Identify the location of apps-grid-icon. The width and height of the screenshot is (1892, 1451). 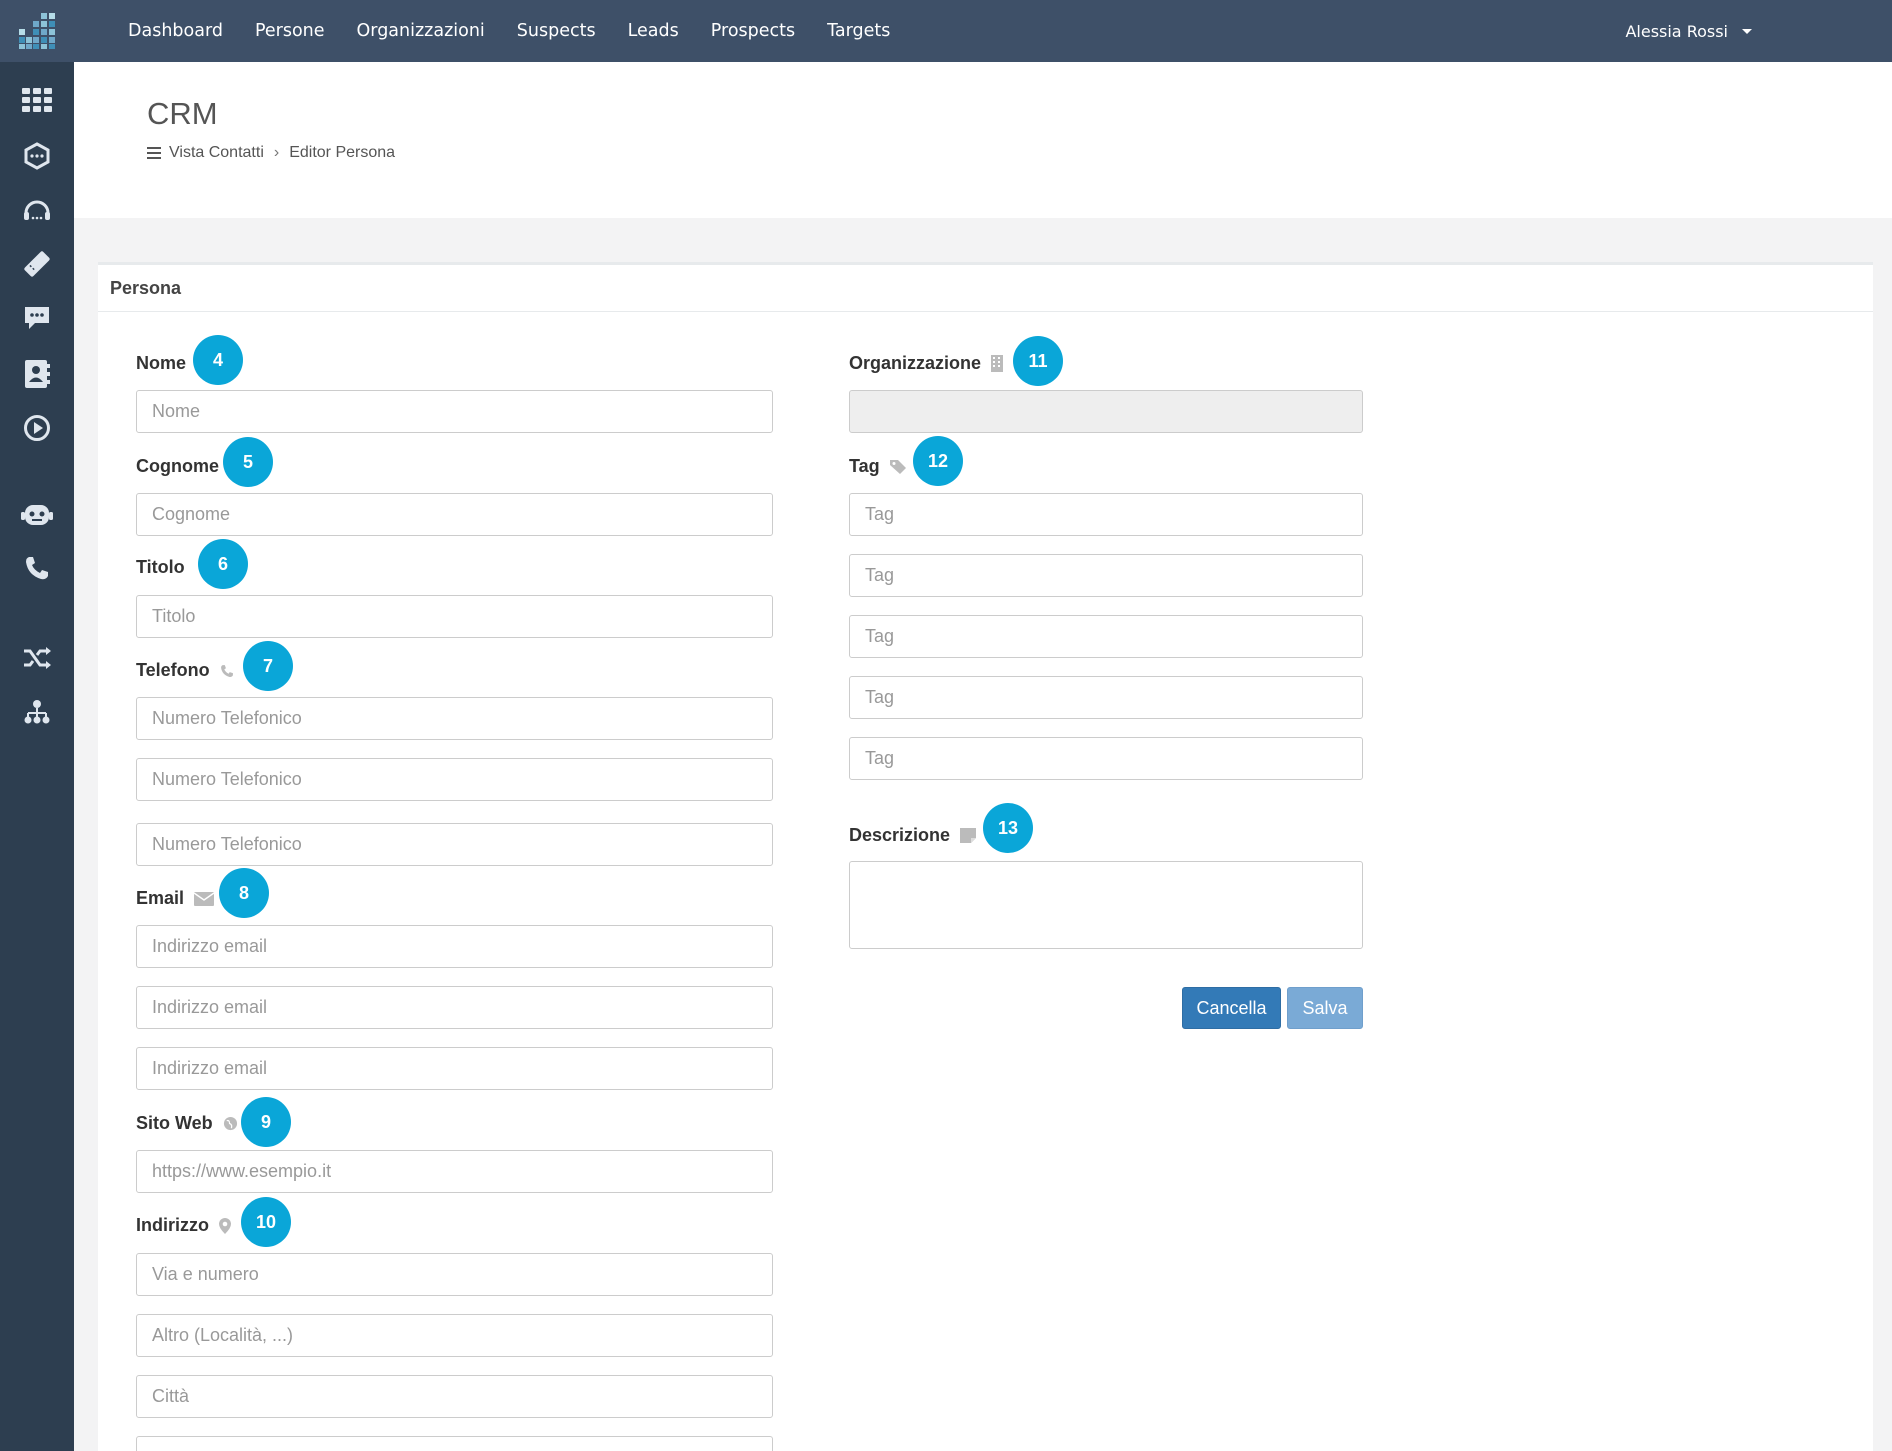
(37, 100).